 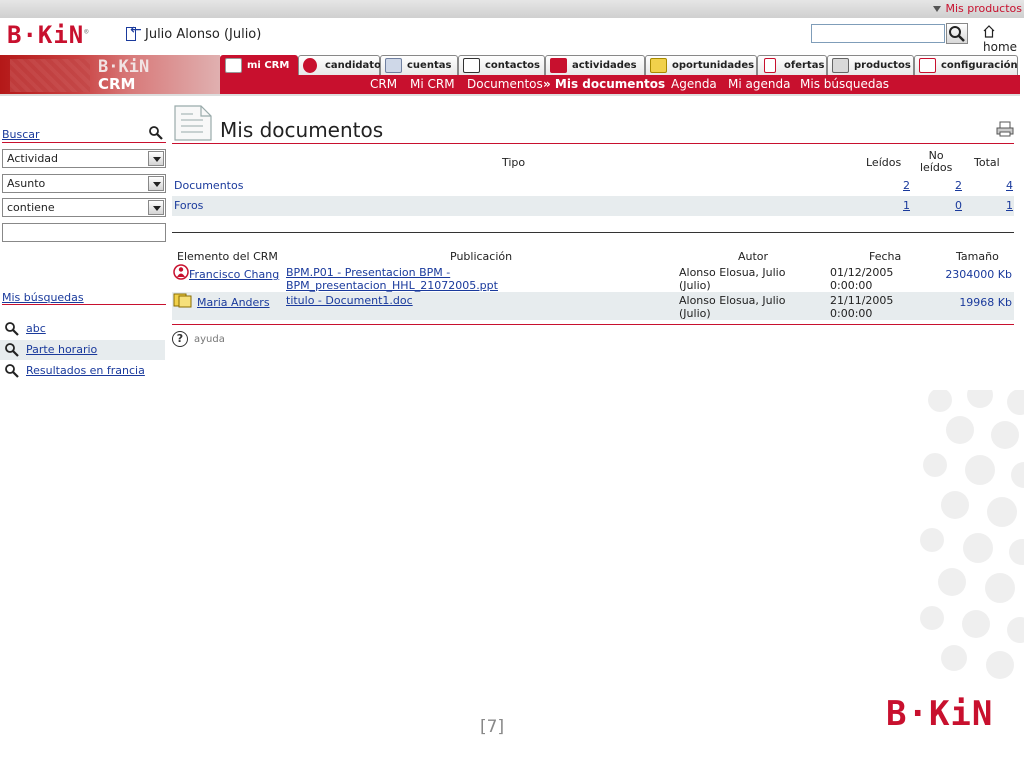 What do you see at coordinates (189, 205) in the screenshot?
I see `tipo-label: Foros` at bounding box center [189, 205].